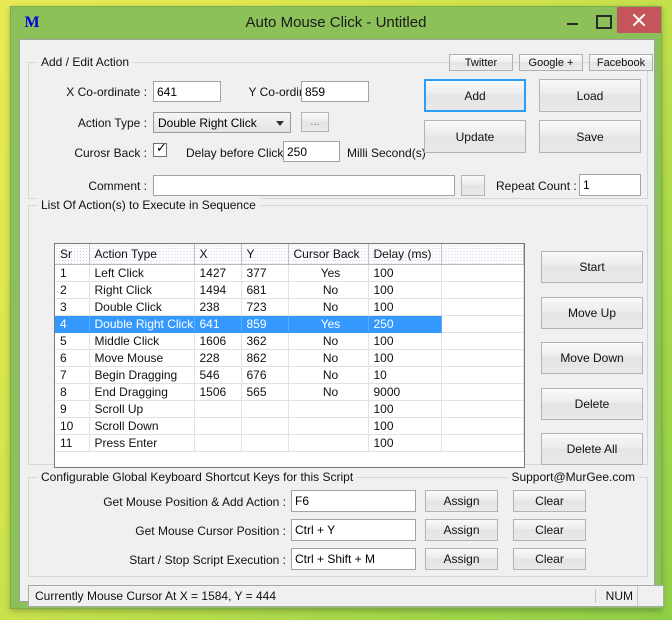  I want to click on move-up-button: Move Up, so click(592, 313).